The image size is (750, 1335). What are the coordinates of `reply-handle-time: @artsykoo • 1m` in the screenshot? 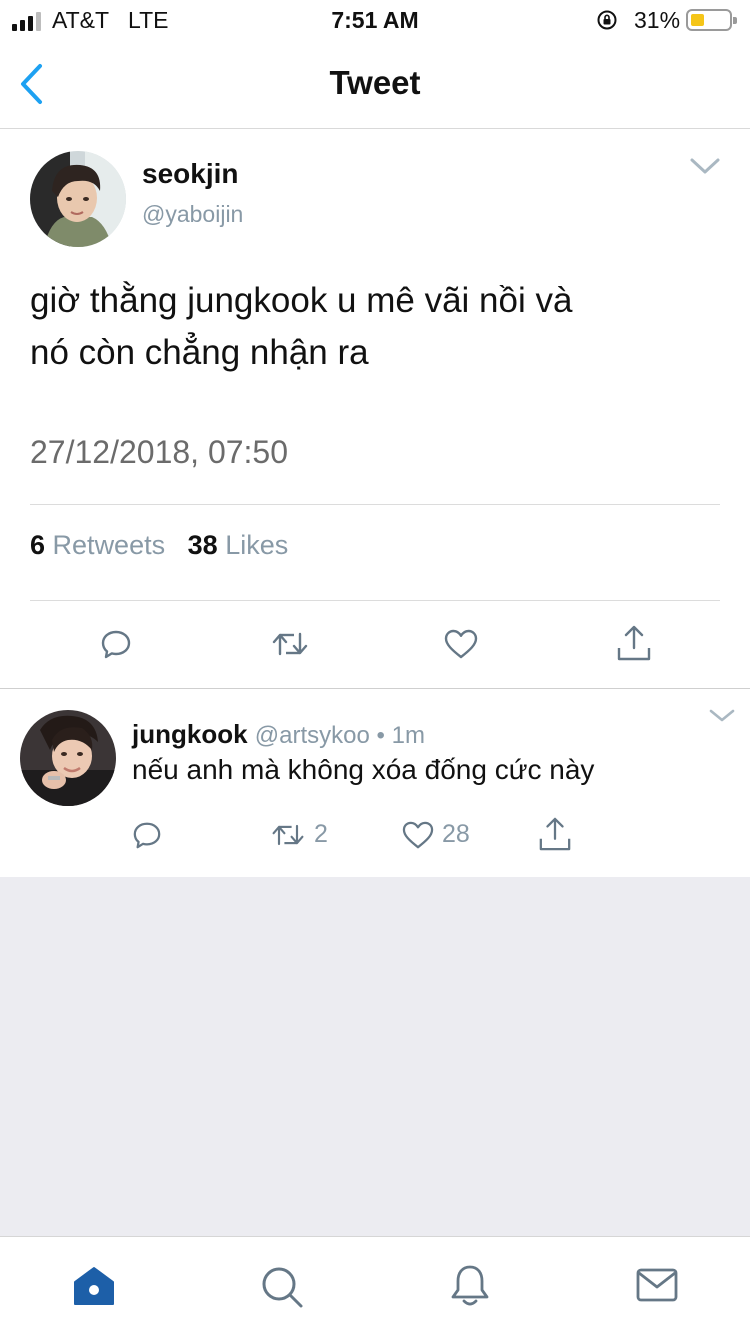 It's located at (339, 735).